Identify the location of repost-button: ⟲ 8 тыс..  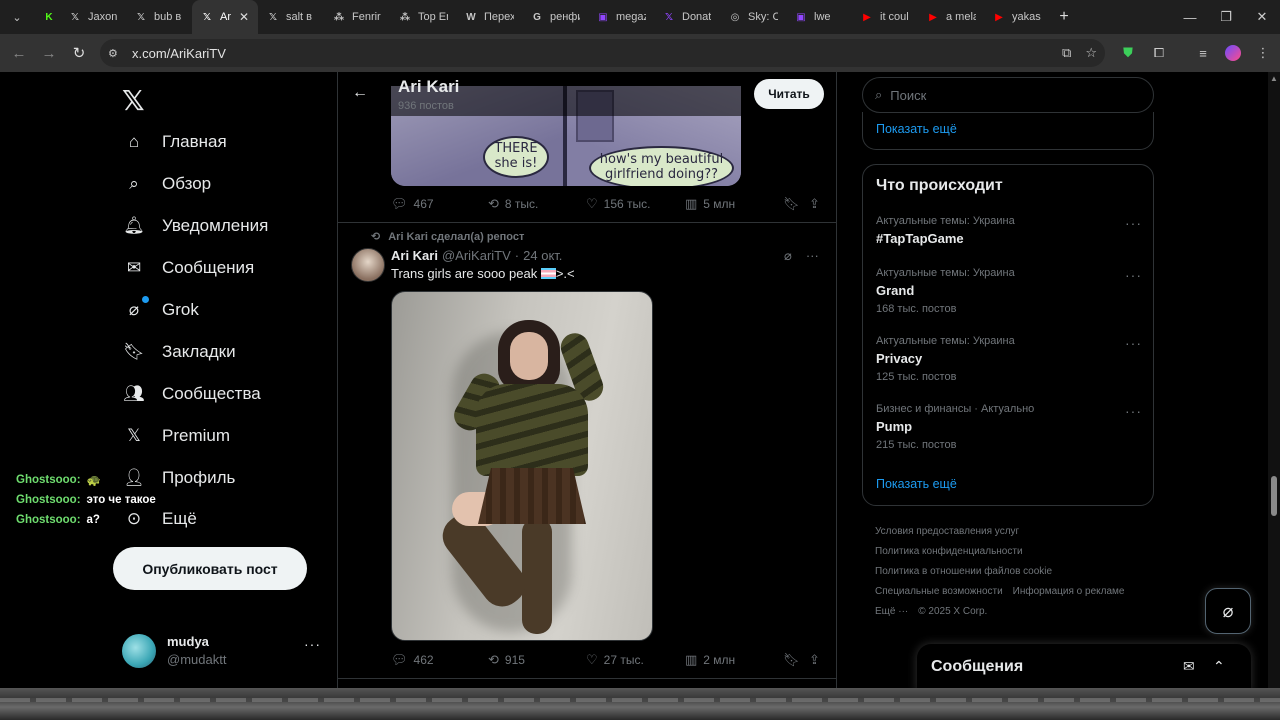
(513, 204).